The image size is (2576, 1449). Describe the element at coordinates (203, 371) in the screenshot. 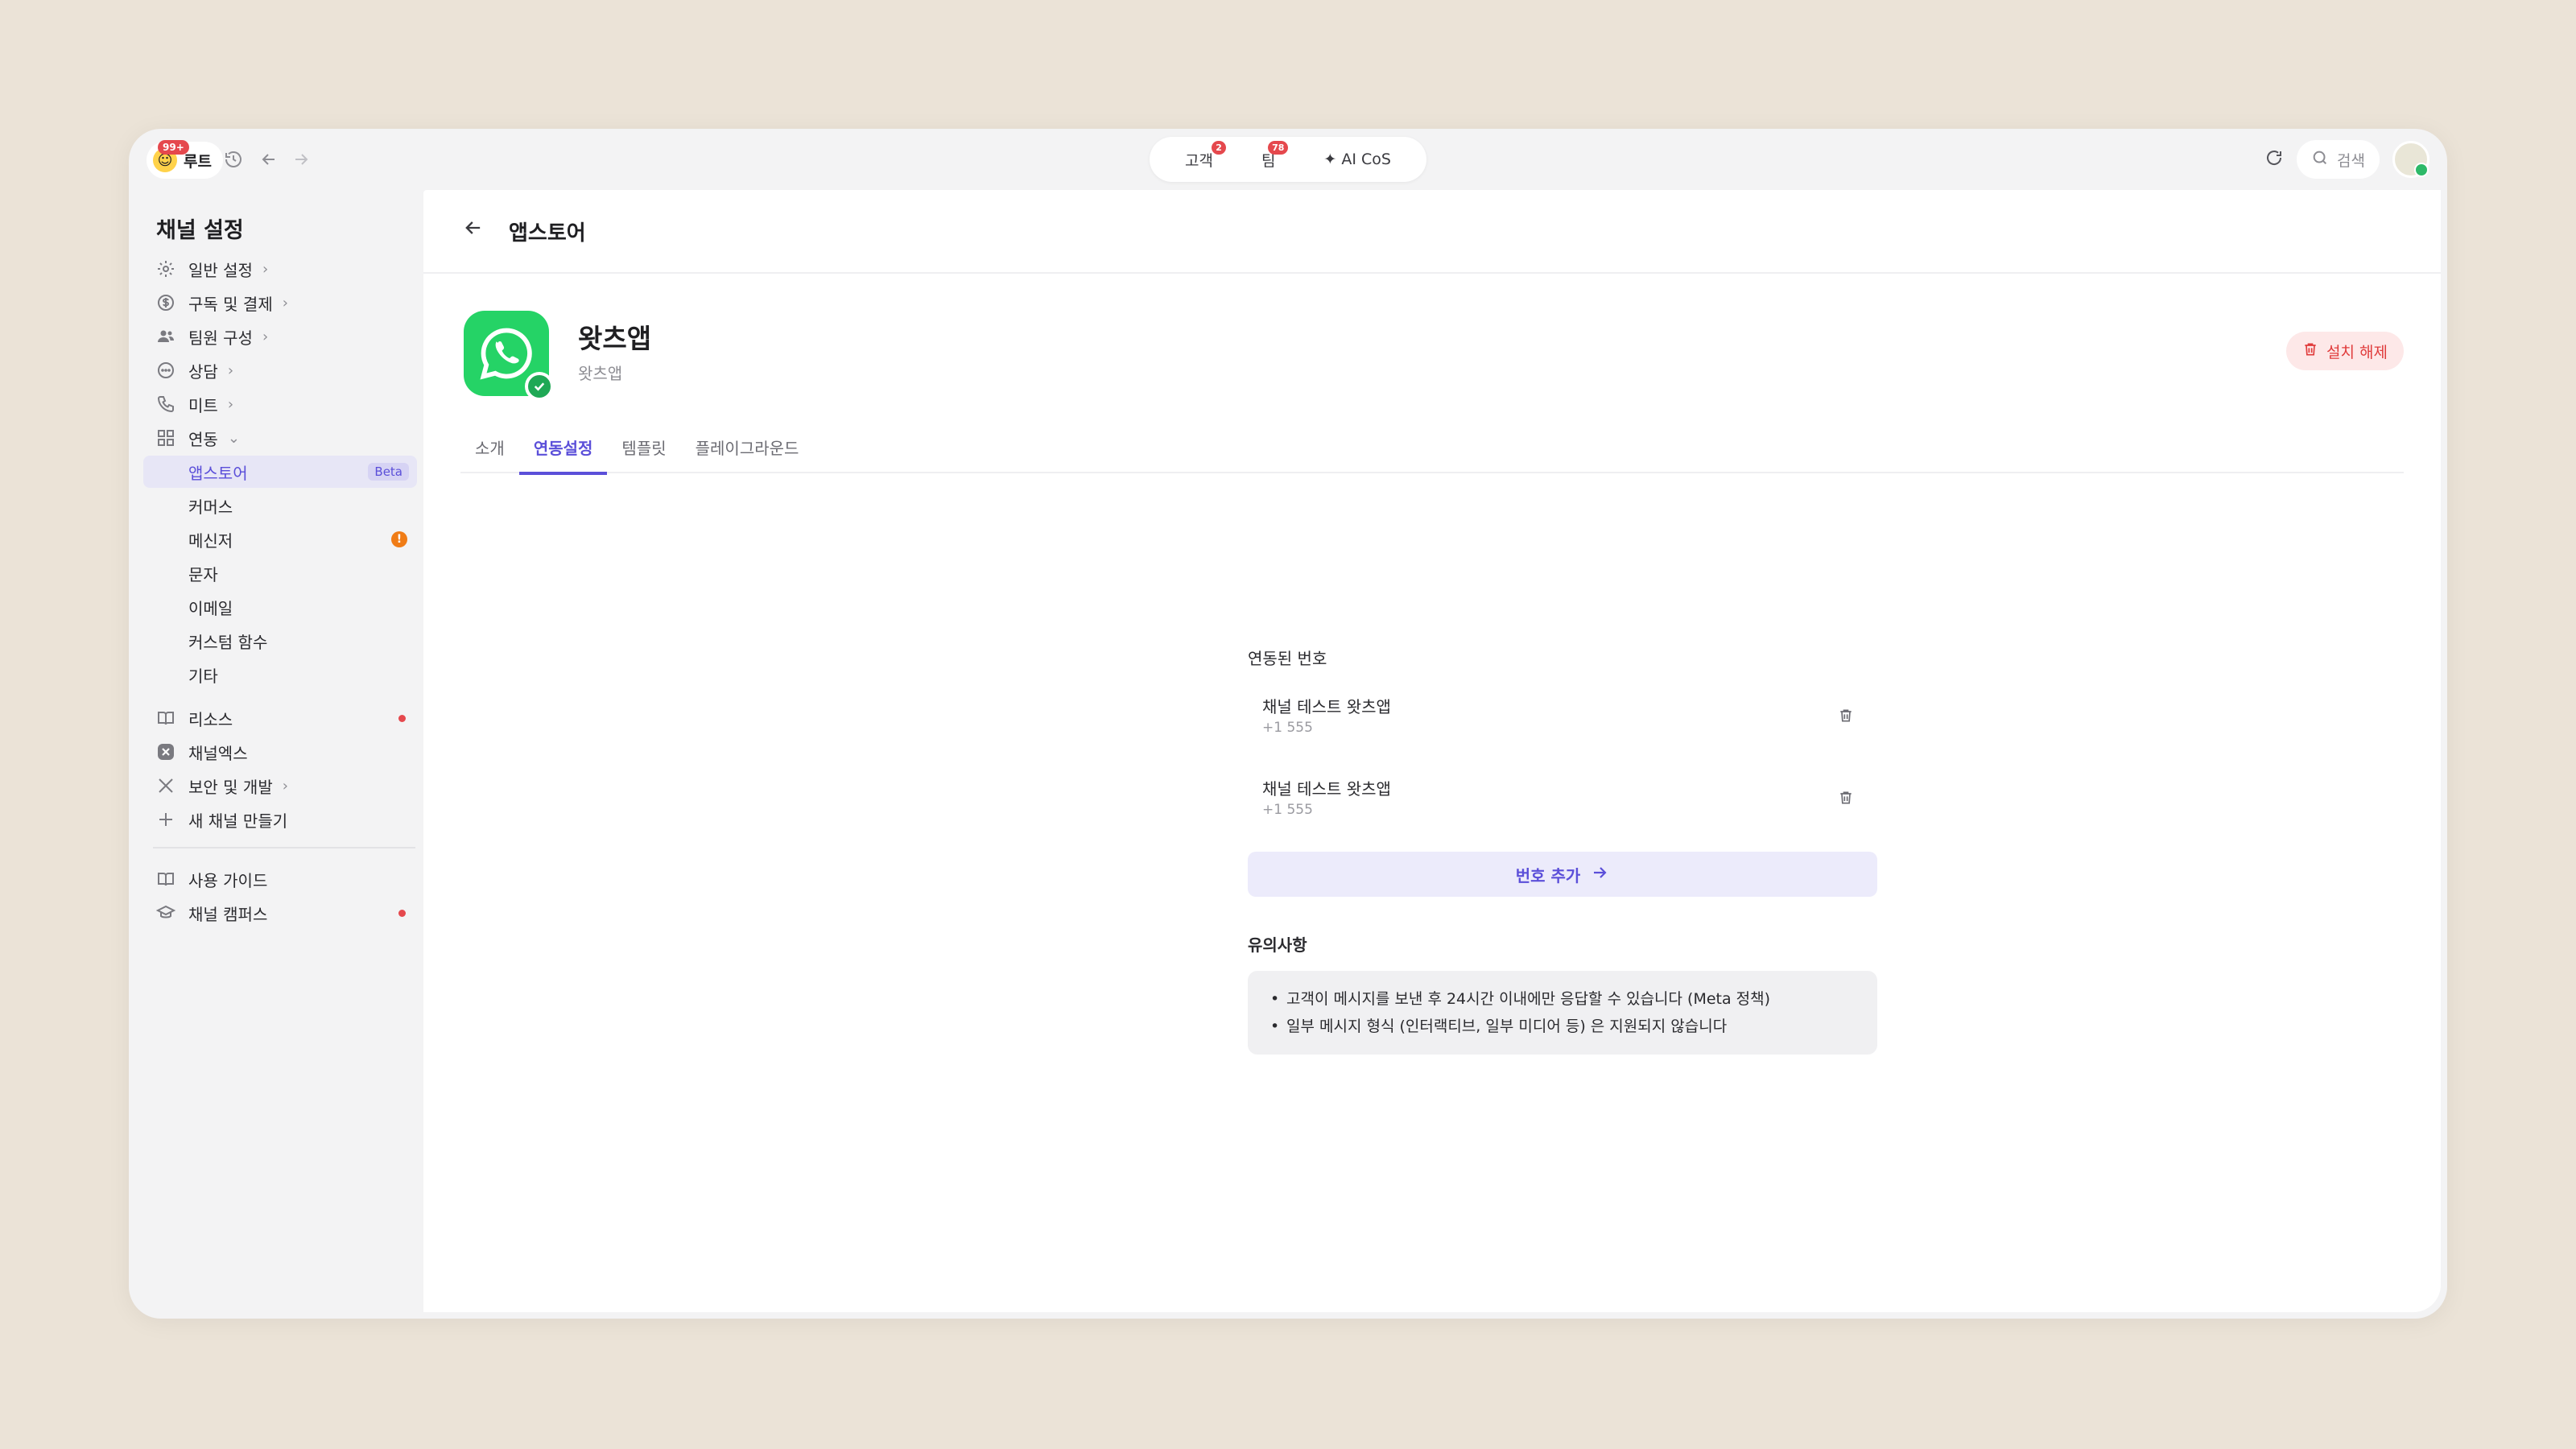

I see `sidebar-item-label: 상담` at that location.